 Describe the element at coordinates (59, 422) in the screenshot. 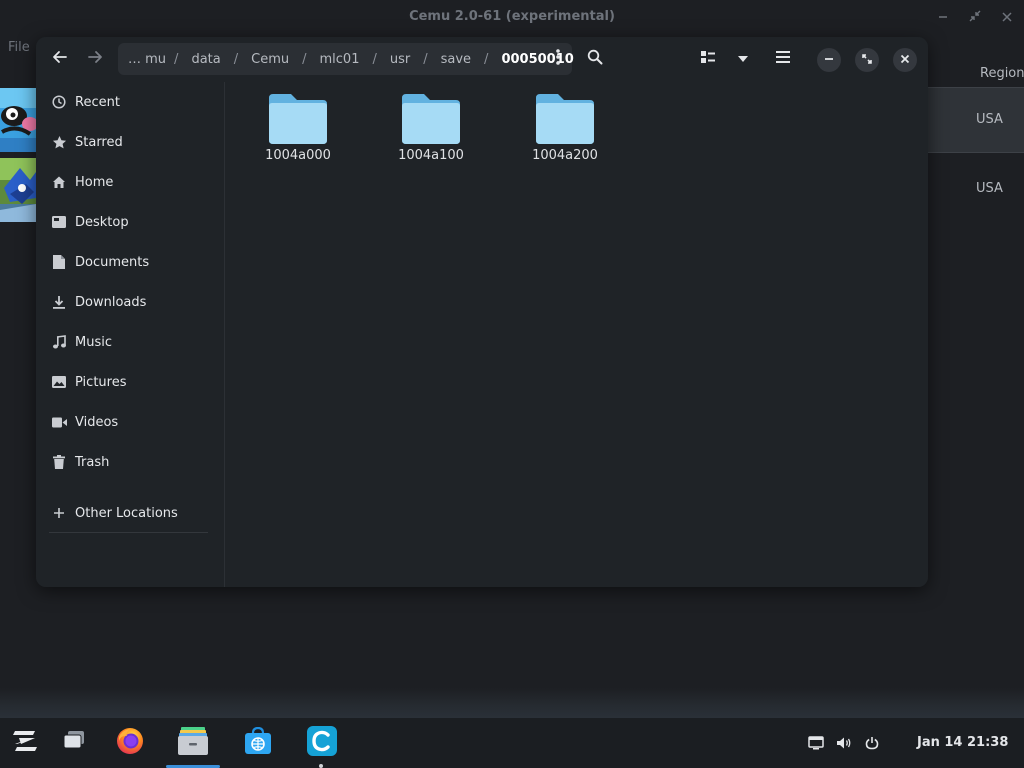

I see `video-icon` at that location.